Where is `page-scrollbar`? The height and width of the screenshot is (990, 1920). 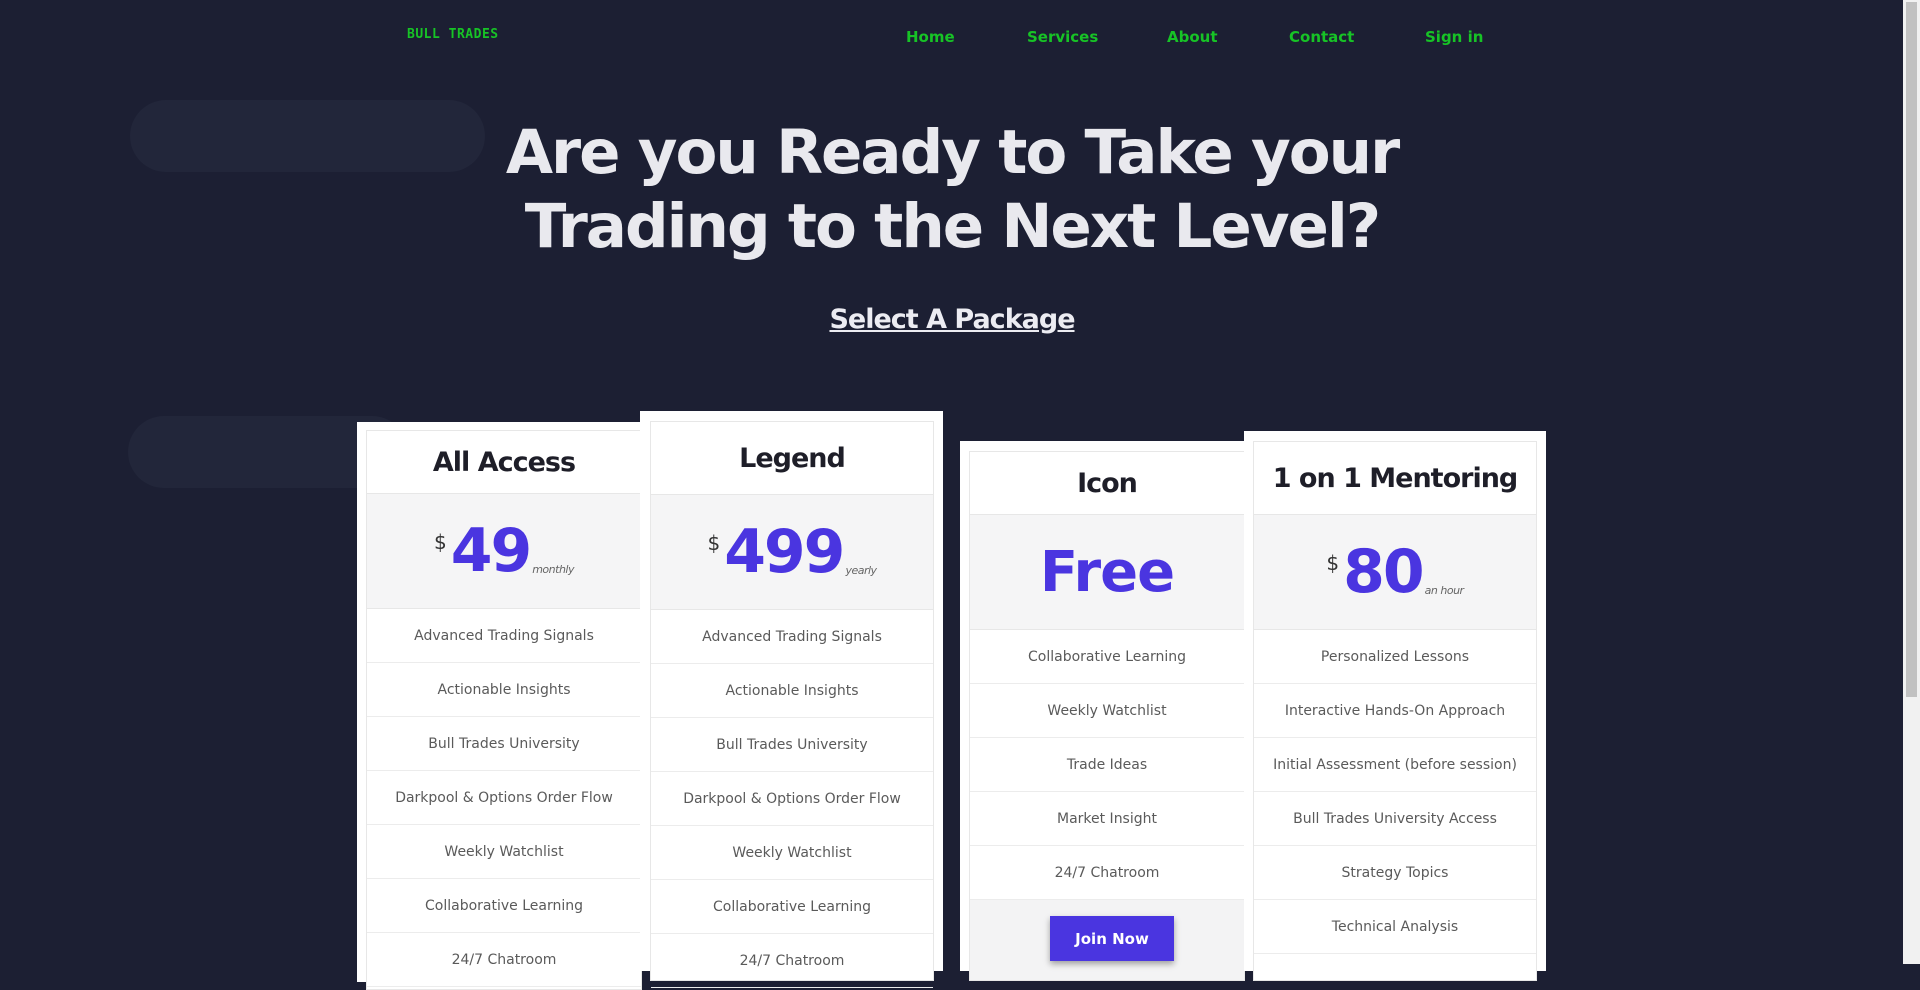
page-scrollbar is located at coordinates (1911, 482).